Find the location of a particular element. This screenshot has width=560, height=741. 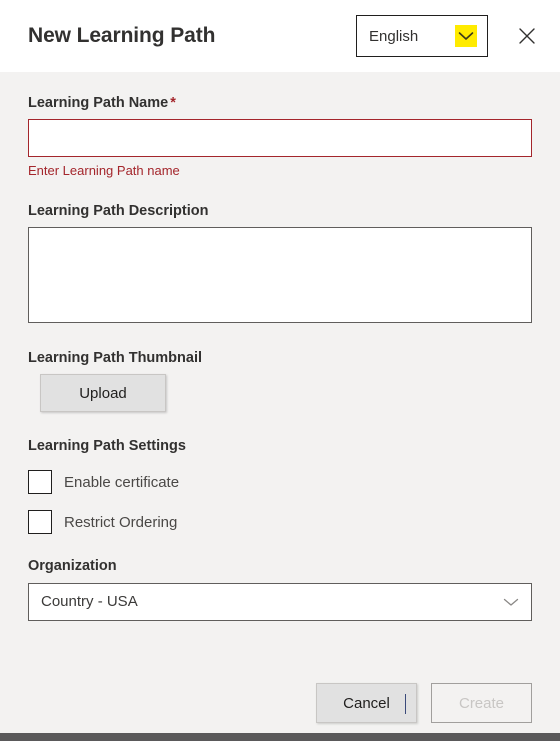

learning-path-name-label: Learning Path Name * is located at coordinates (280, 103).